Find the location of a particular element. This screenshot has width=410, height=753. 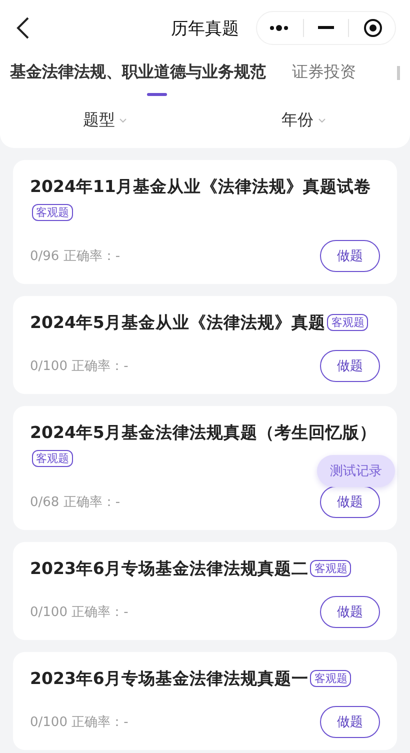

test-record-button: 测试记录 is located at coordinates (356, 471).